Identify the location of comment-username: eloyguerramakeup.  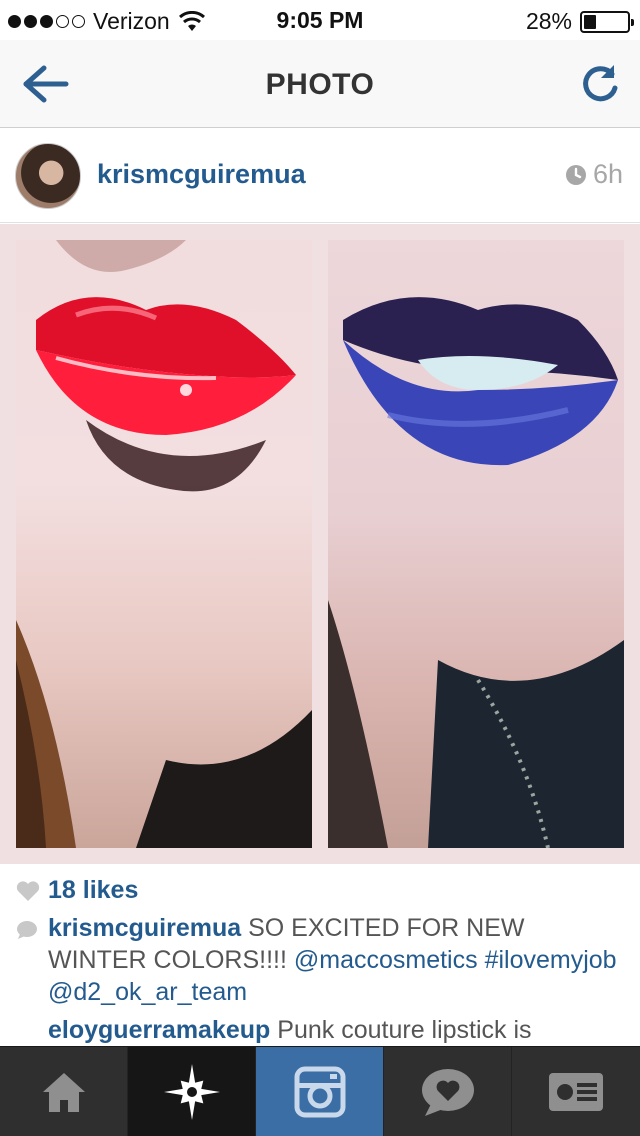
(159, 1030).